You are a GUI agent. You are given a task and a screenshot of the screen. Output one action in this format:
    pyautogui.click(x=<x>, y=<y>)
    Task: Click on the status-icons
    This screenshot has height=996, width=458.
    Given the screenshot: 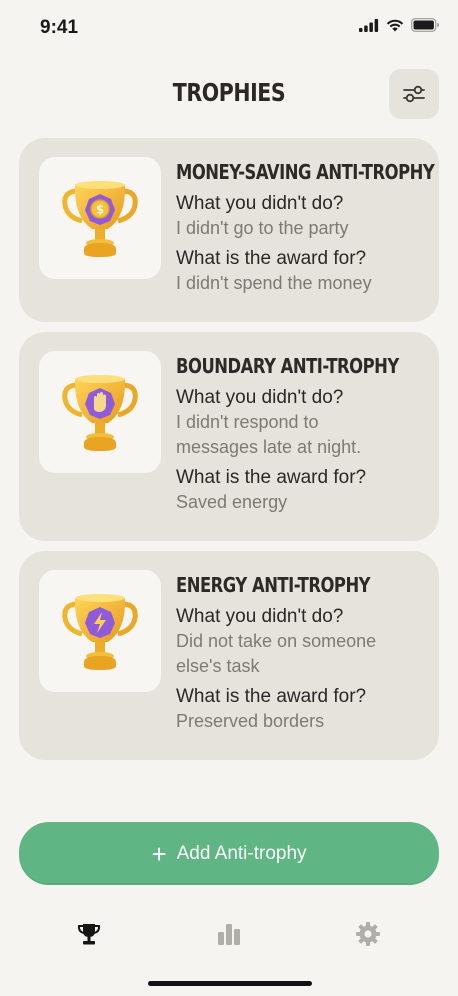 What is the action you would take?
    pyautogui.click(x=399, y=25)
    